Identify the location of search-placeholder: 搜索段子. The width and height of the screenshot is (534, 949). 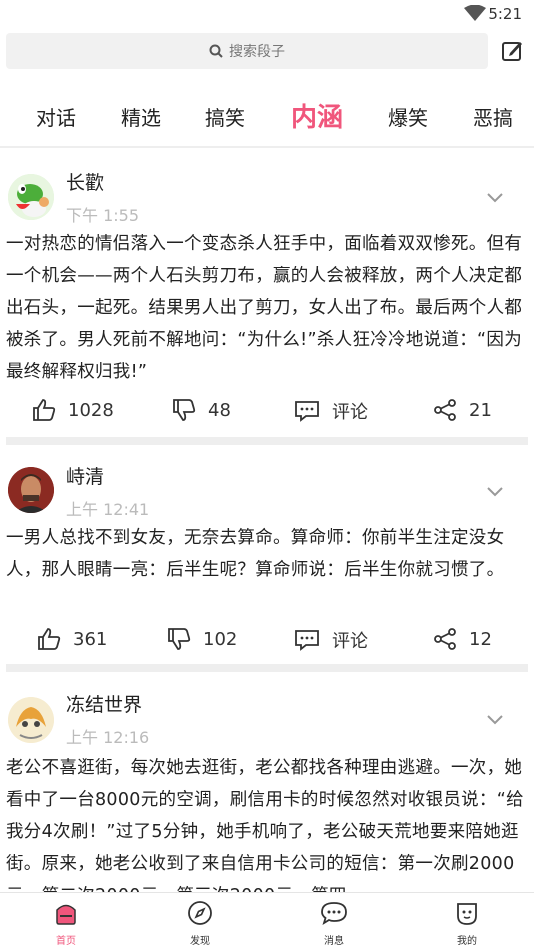
(257, 52).